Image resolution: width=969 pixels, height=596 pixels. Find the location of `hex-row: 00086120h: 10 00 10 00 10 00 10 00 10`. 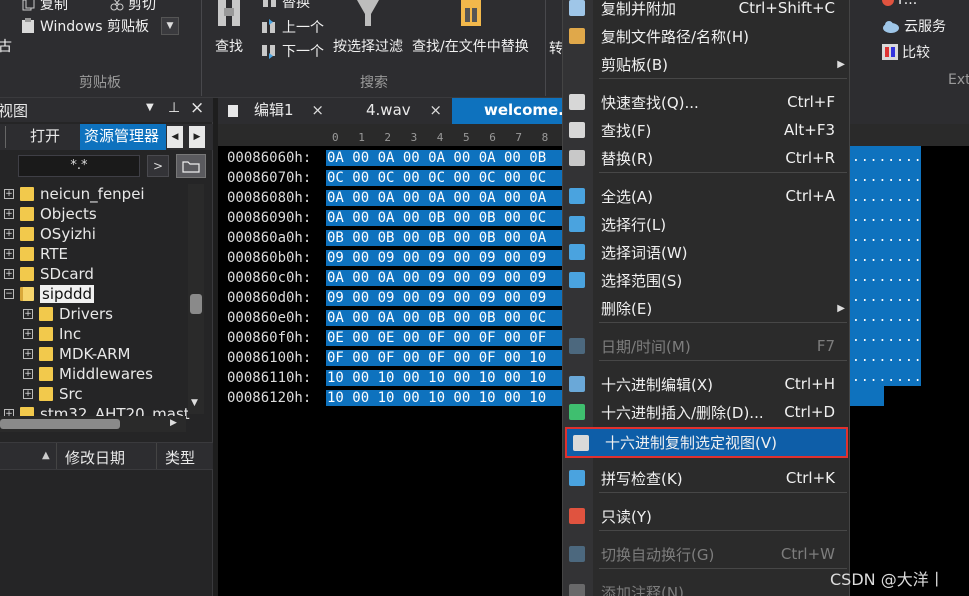

hex-row: 00086120h: 10 00 10 00 10 00 10 00 10 is located at coordinates (394, 398).